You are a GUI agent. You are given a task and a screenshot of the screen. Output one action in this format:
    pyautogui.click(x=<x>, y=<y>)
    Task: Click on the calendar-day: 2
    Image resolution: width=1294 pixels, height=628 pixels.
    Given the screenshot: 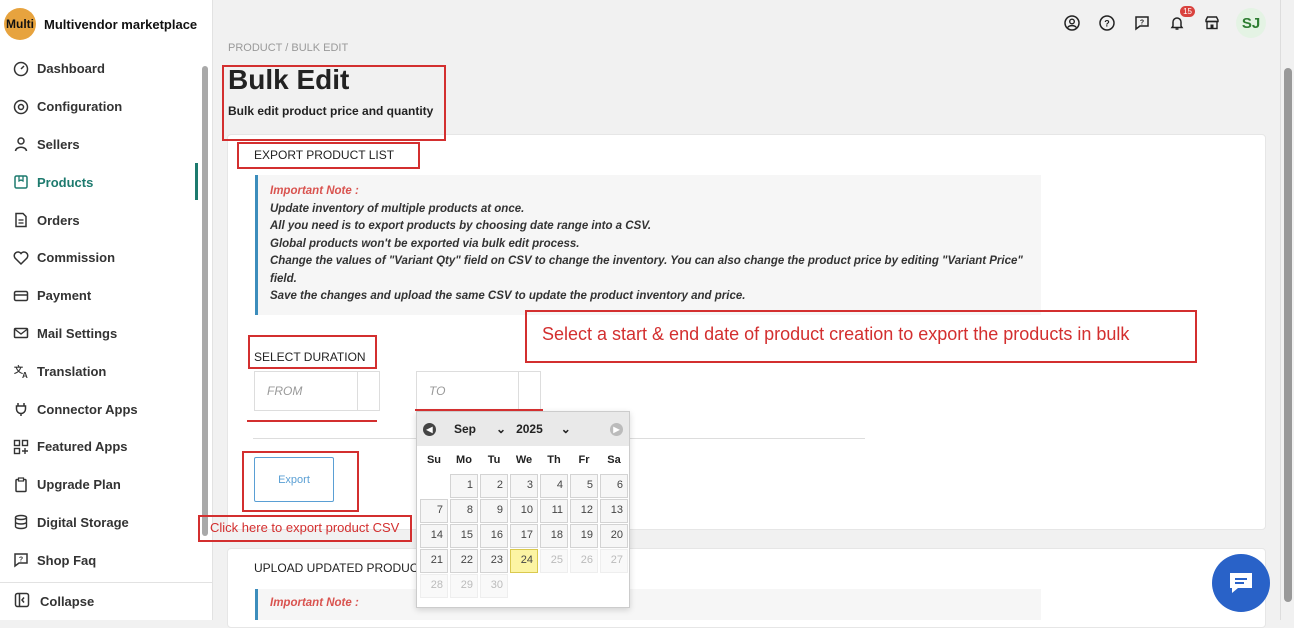 What is the action you would take?
    pyautogui.click(x=494, y=486)
    